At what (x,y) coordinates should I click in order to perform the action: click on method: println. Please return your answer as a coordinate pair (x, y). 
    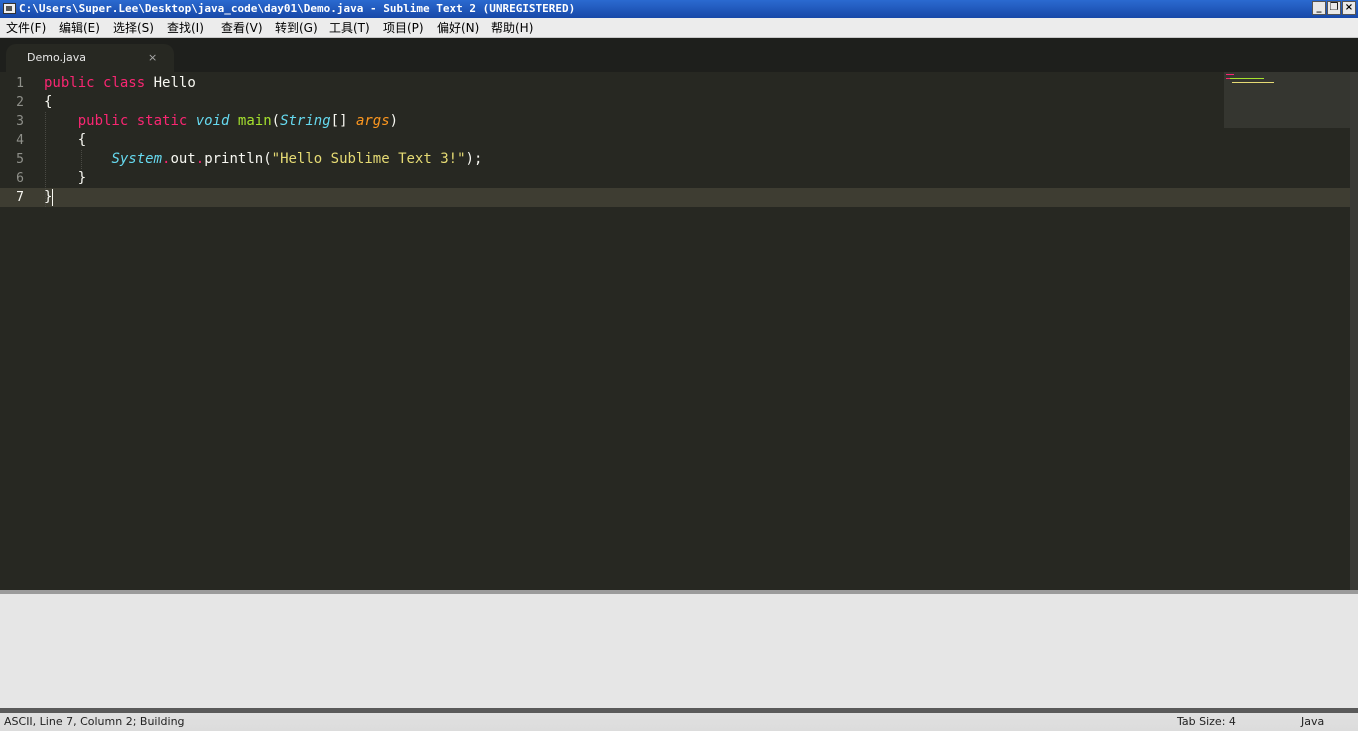
    Looking at the image, I should click on (234, 159).